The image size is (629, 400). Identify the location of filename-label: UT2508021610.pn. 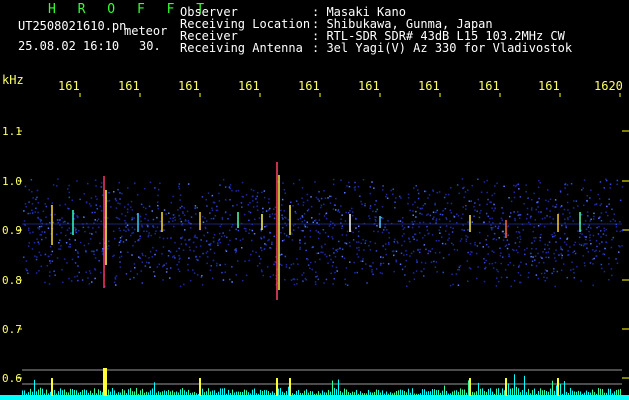
(72, 26).